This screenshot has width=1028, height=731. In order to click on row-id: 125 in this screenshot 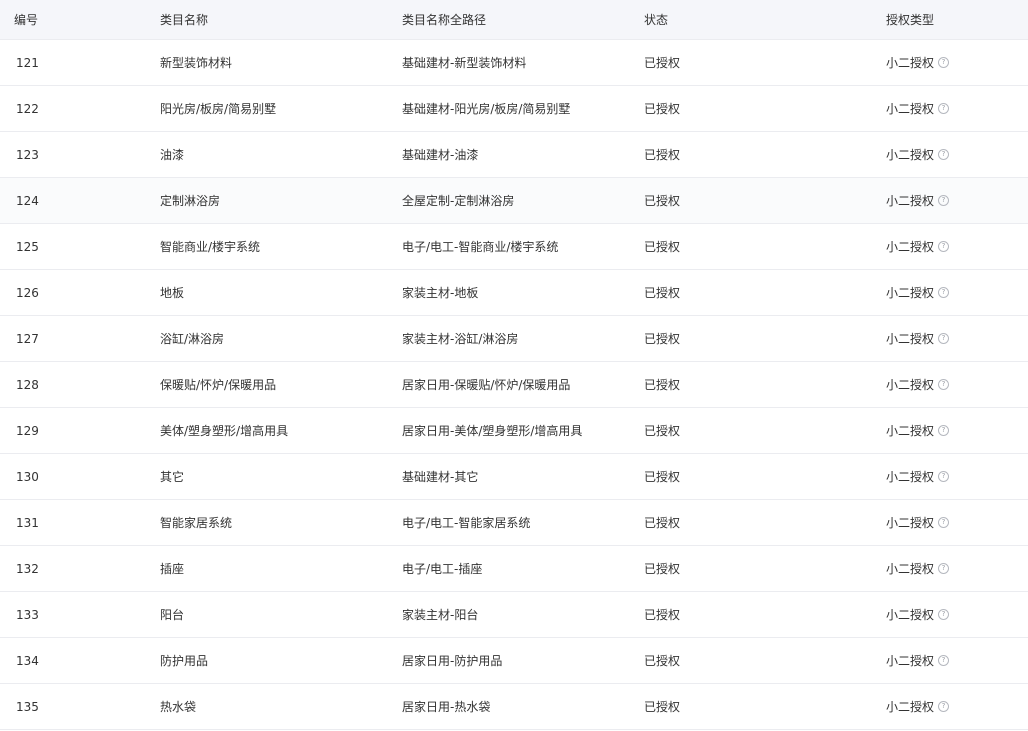, I will do `click(27, 246)`.